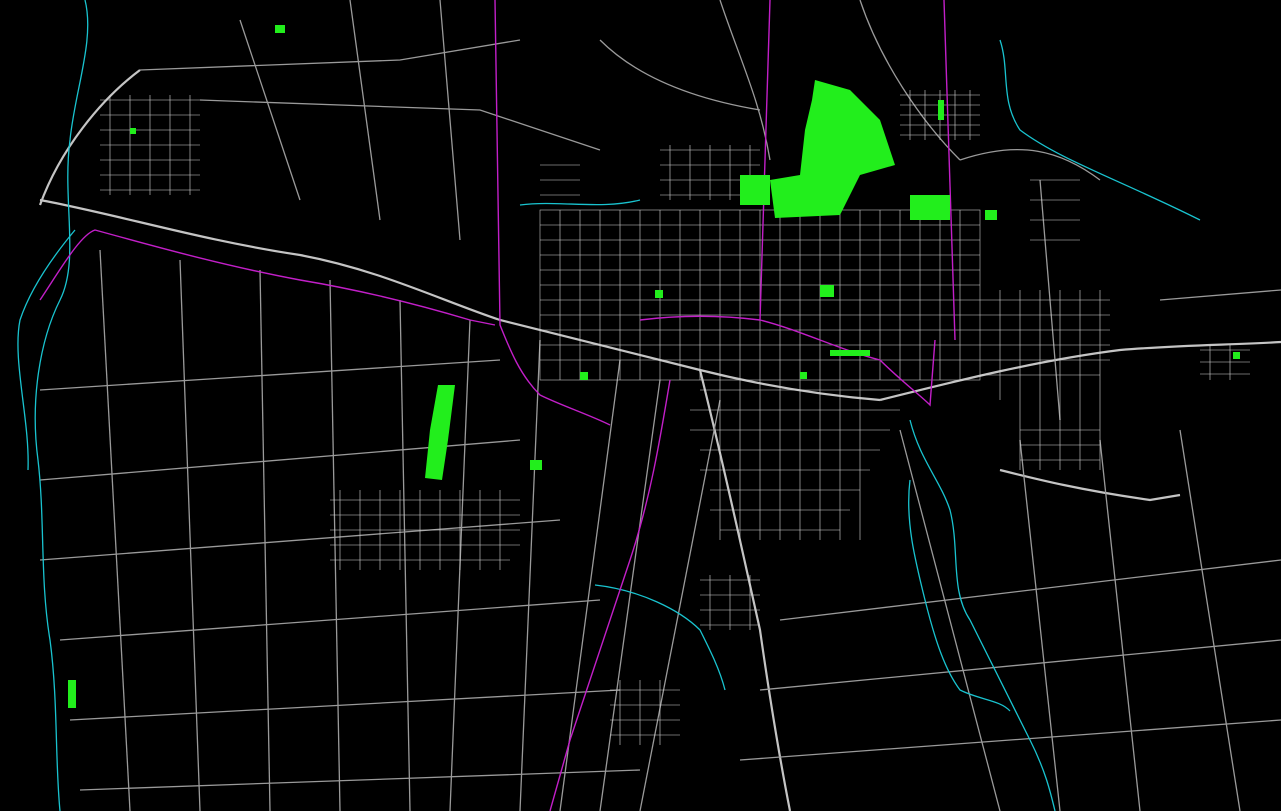 This screenshot has height=811, width=1281. Describe the element at coordinates (1236, 355) in the screenshot. I see `park-east-far` at that location.